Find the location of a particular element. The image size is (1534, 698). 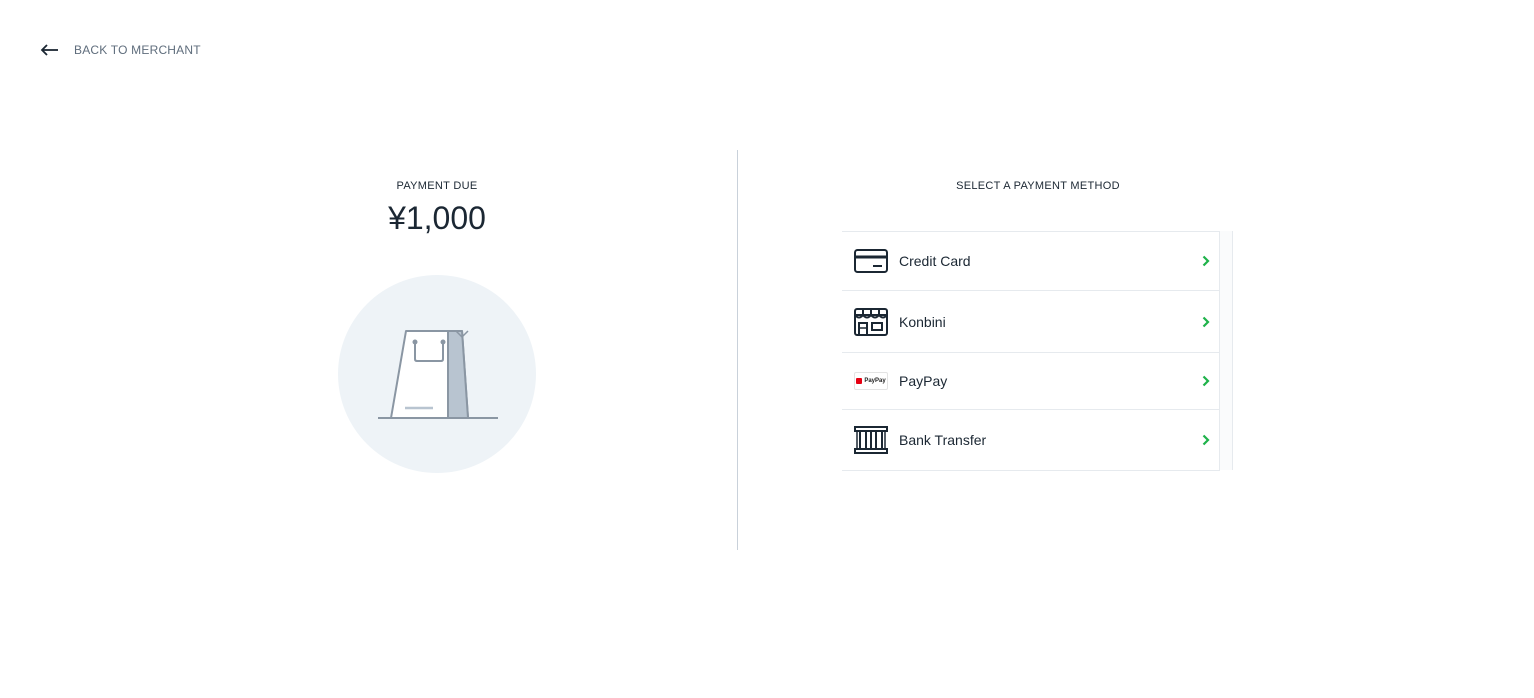

shopping-bag-icon is located at coordinates (437, 374).